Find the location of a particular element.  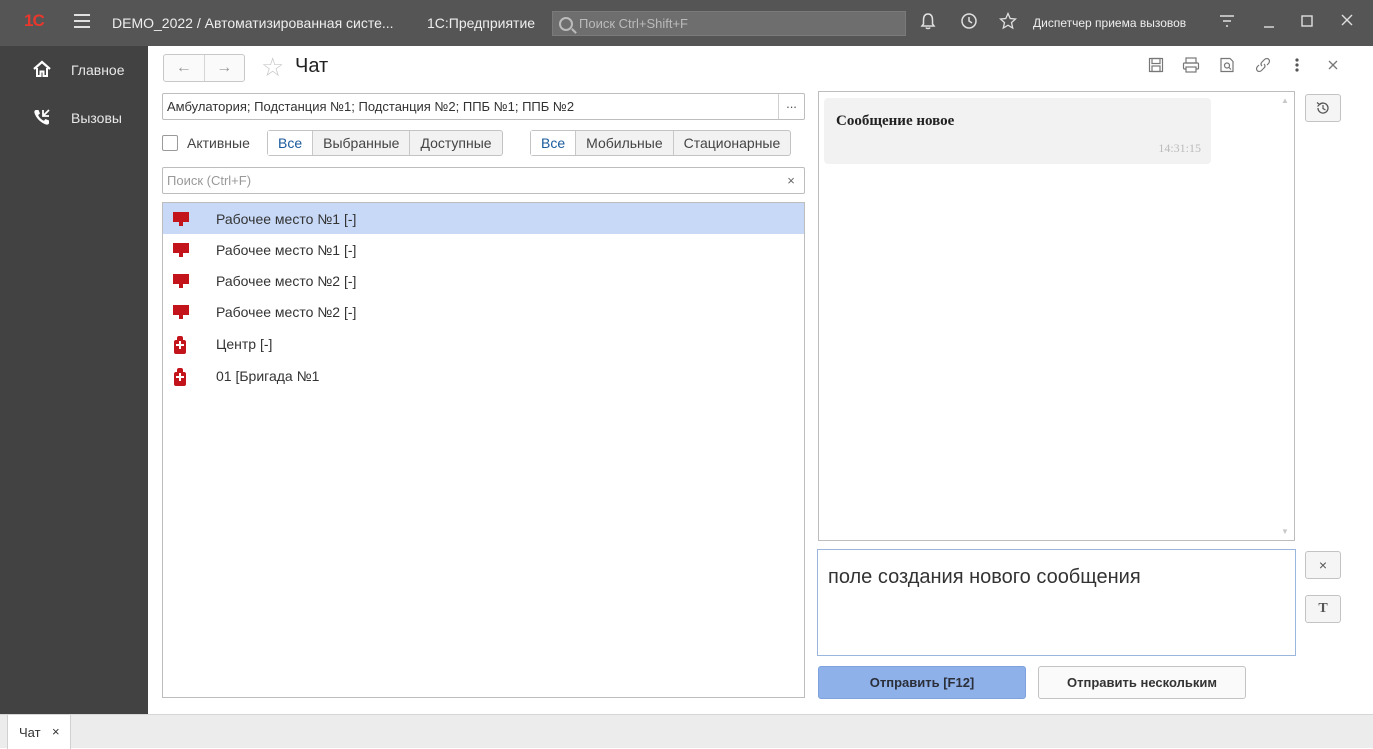

maximize-icon is located at coordinates (1307, 23).